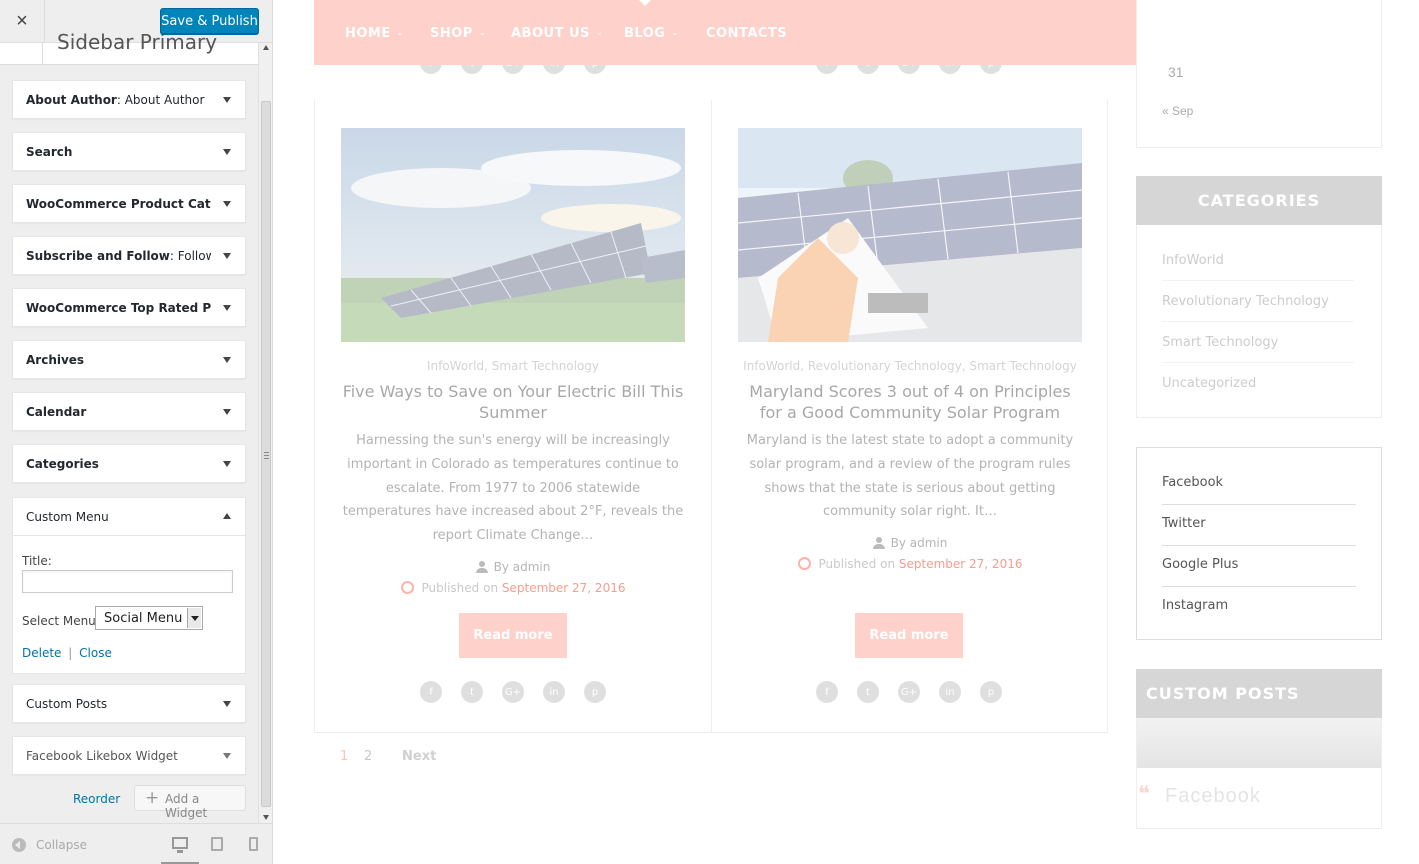 This screenshot has width=1419, height=864. I want to click on delete-link: Delete, so click(41, 653).